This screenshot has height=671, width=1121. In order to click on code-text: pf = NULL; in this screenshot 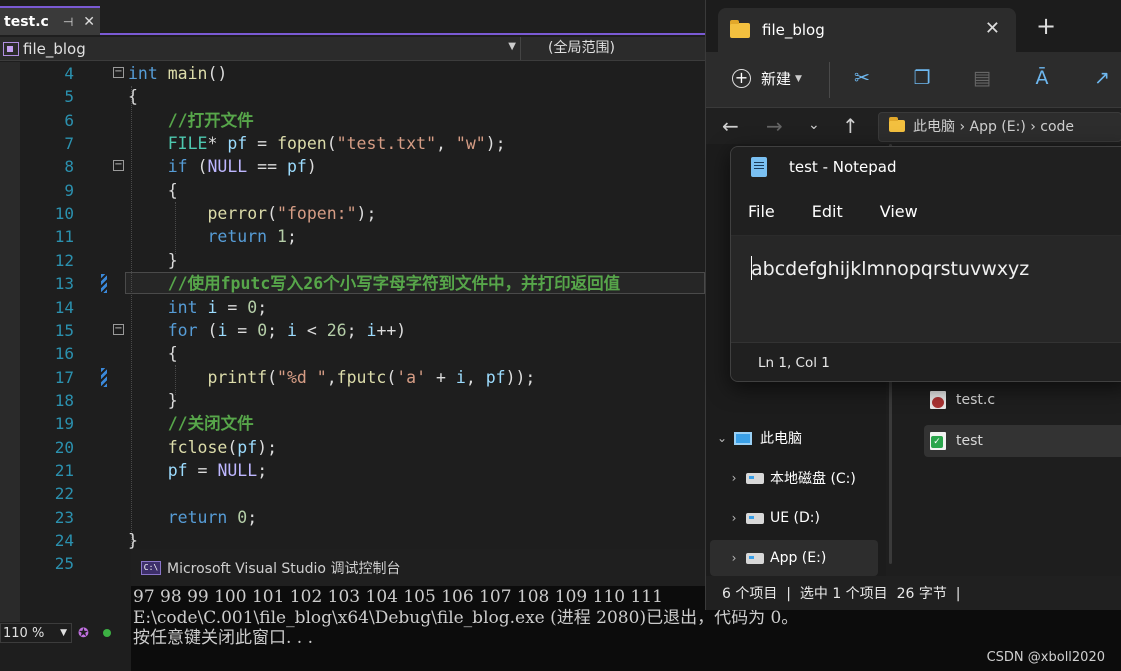, I will do `click(217, 470)`.